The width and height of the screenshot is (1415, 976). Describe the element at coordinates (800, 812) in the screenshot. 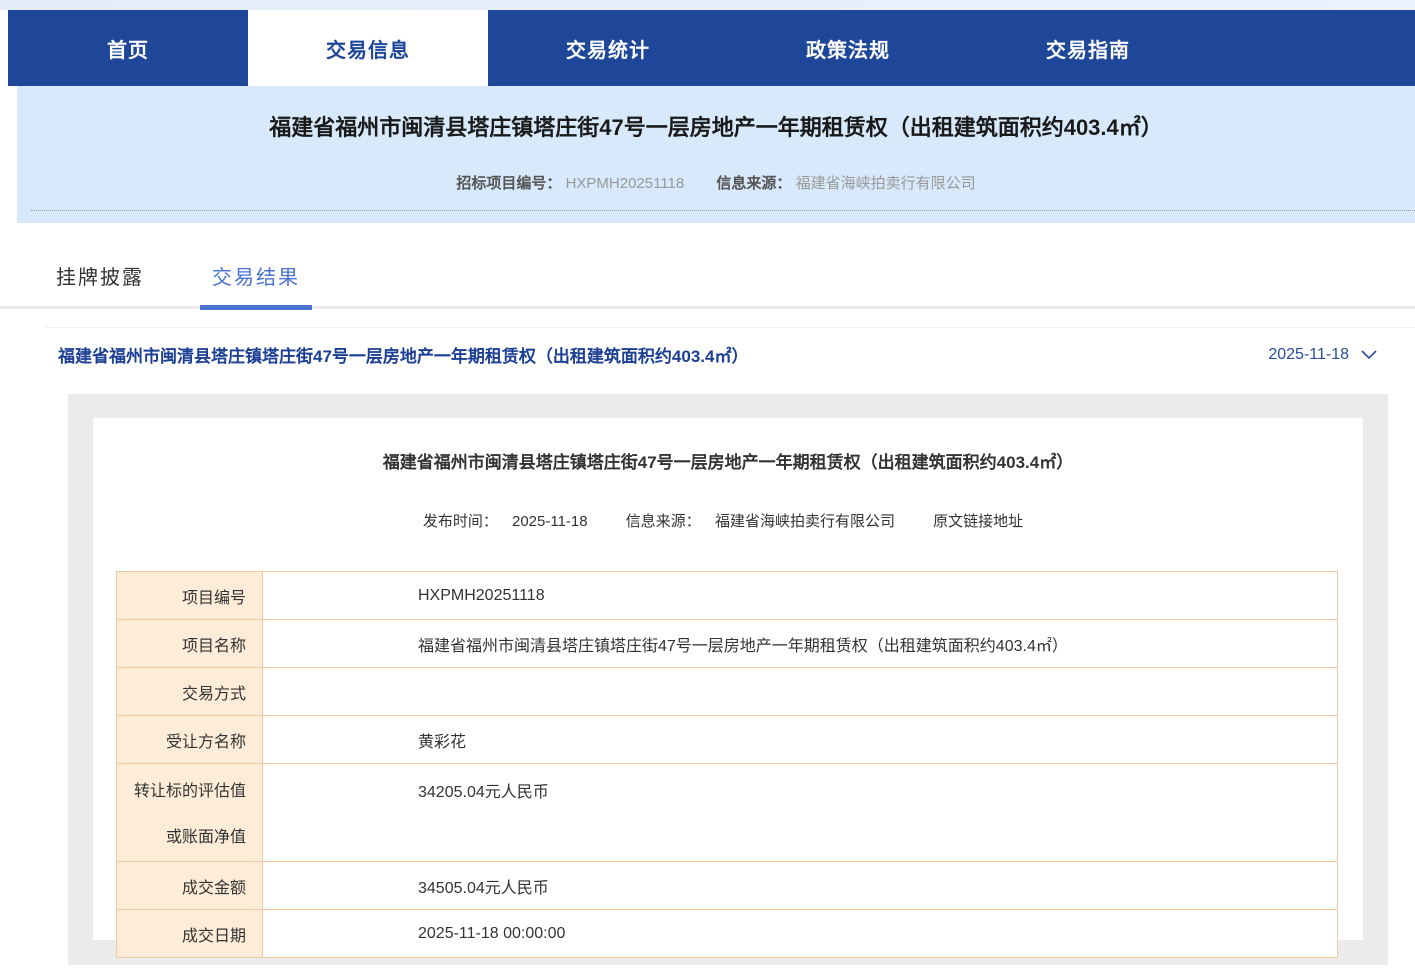

I see `row-value: 34205.04元人民币` at that location.